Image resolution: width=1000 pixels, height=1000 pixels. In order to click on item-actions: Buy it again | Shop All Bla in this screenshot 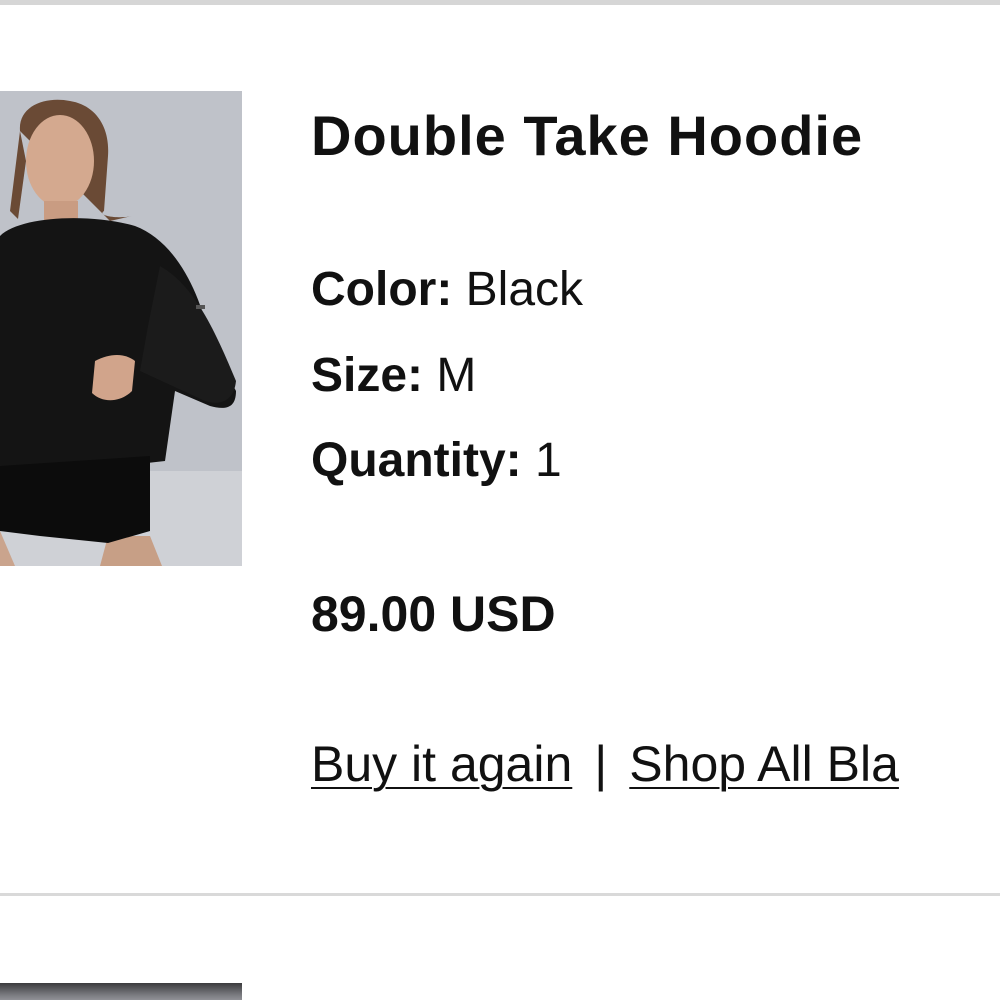, I will do `click(605, 764)`.